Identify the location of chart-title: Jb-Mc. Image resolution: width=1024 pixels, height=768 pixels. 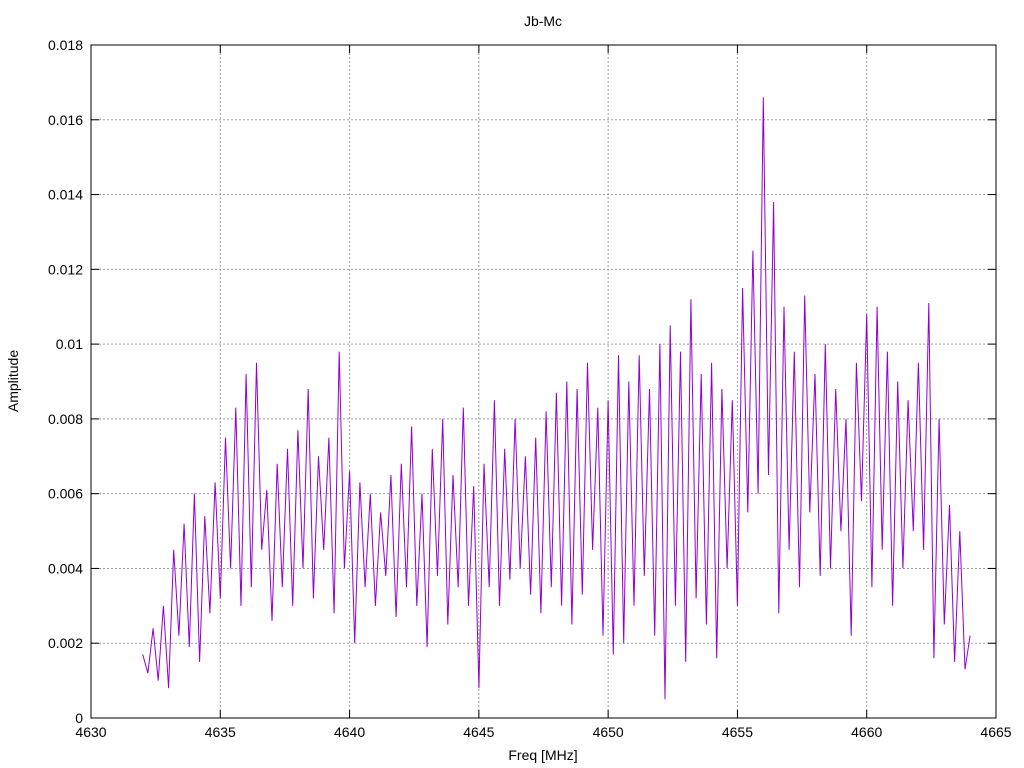
(543, 21).